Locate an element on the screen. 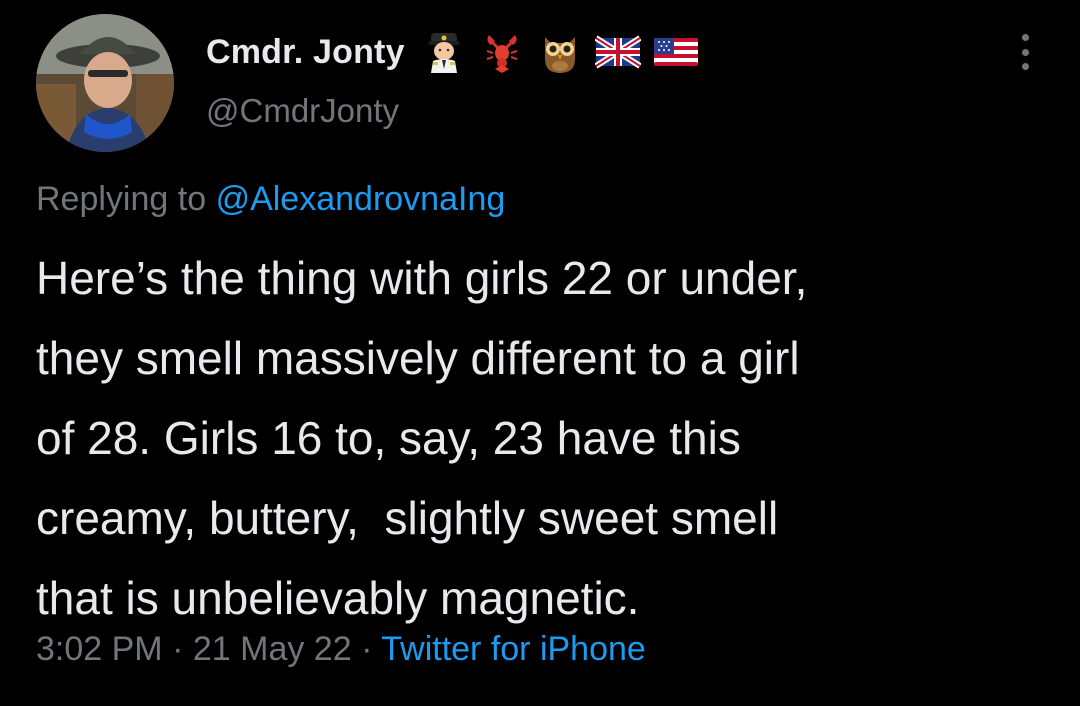  tweet-date: 21 May 22 is located at coordinates (272, 649).